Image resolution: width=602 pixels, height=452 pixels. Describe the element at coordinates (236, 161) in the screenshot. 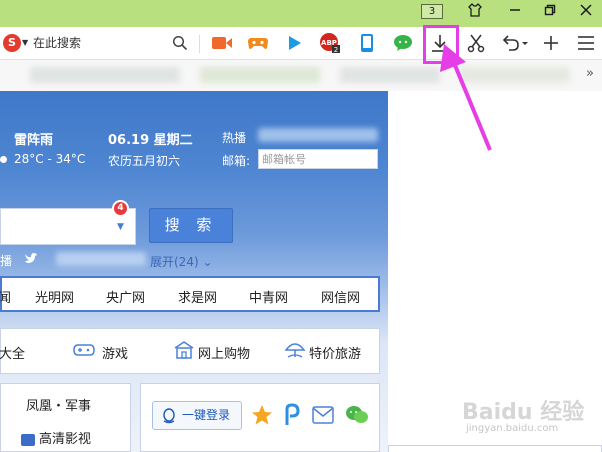

I see `mail-label: 邮箱:` at that location.